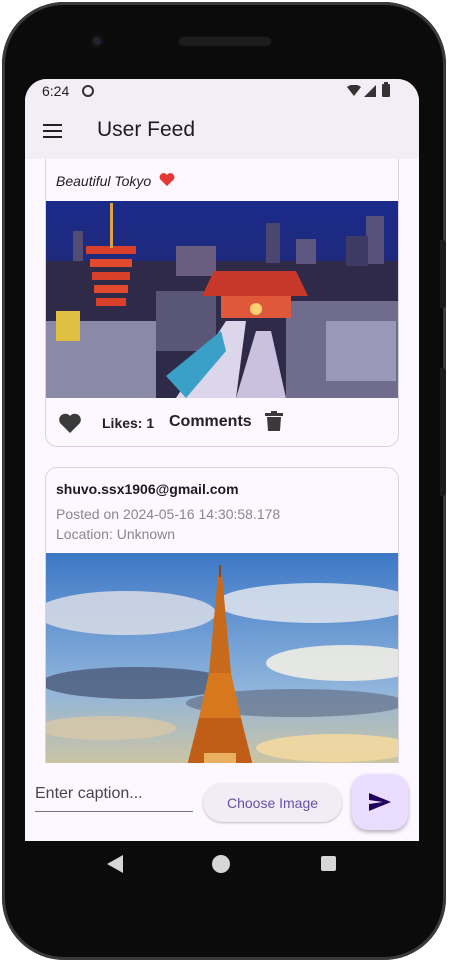 This screenshot has height=963, width=452. Describe the element at coordinates (146, 129) in the screenshot. I see `page-title: User Feed` at that location.